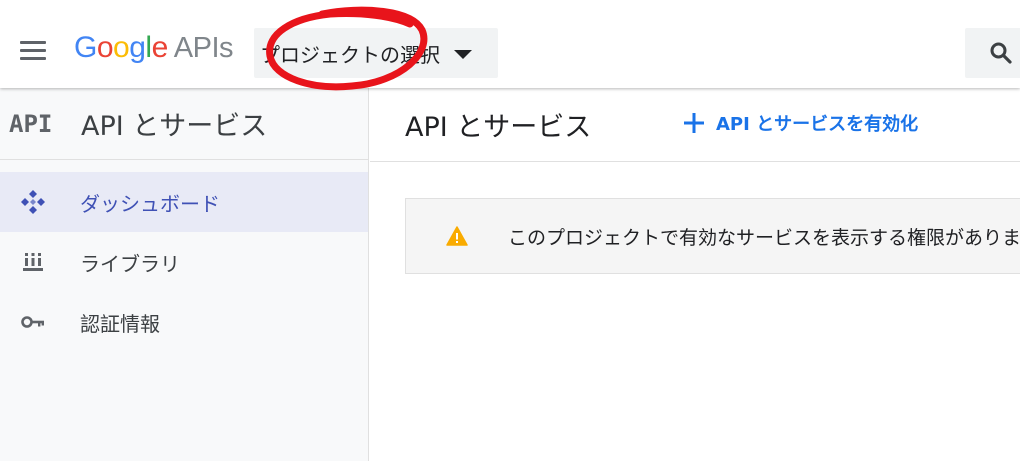  I want to click on library-icon, so click(33, 262).